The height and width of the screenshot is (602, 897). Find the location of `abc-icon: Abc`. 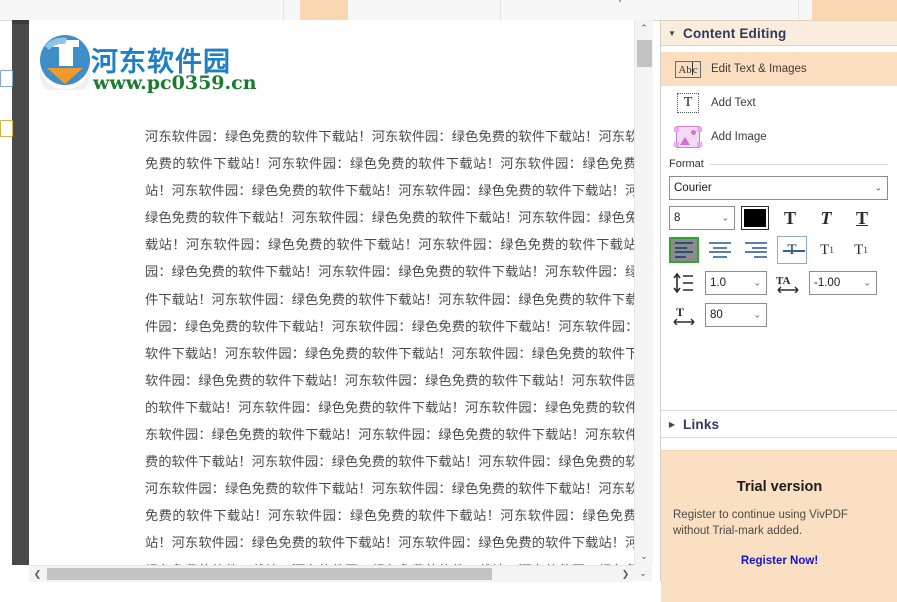

abc-icon: Abc is located at coordinates (688, 69).